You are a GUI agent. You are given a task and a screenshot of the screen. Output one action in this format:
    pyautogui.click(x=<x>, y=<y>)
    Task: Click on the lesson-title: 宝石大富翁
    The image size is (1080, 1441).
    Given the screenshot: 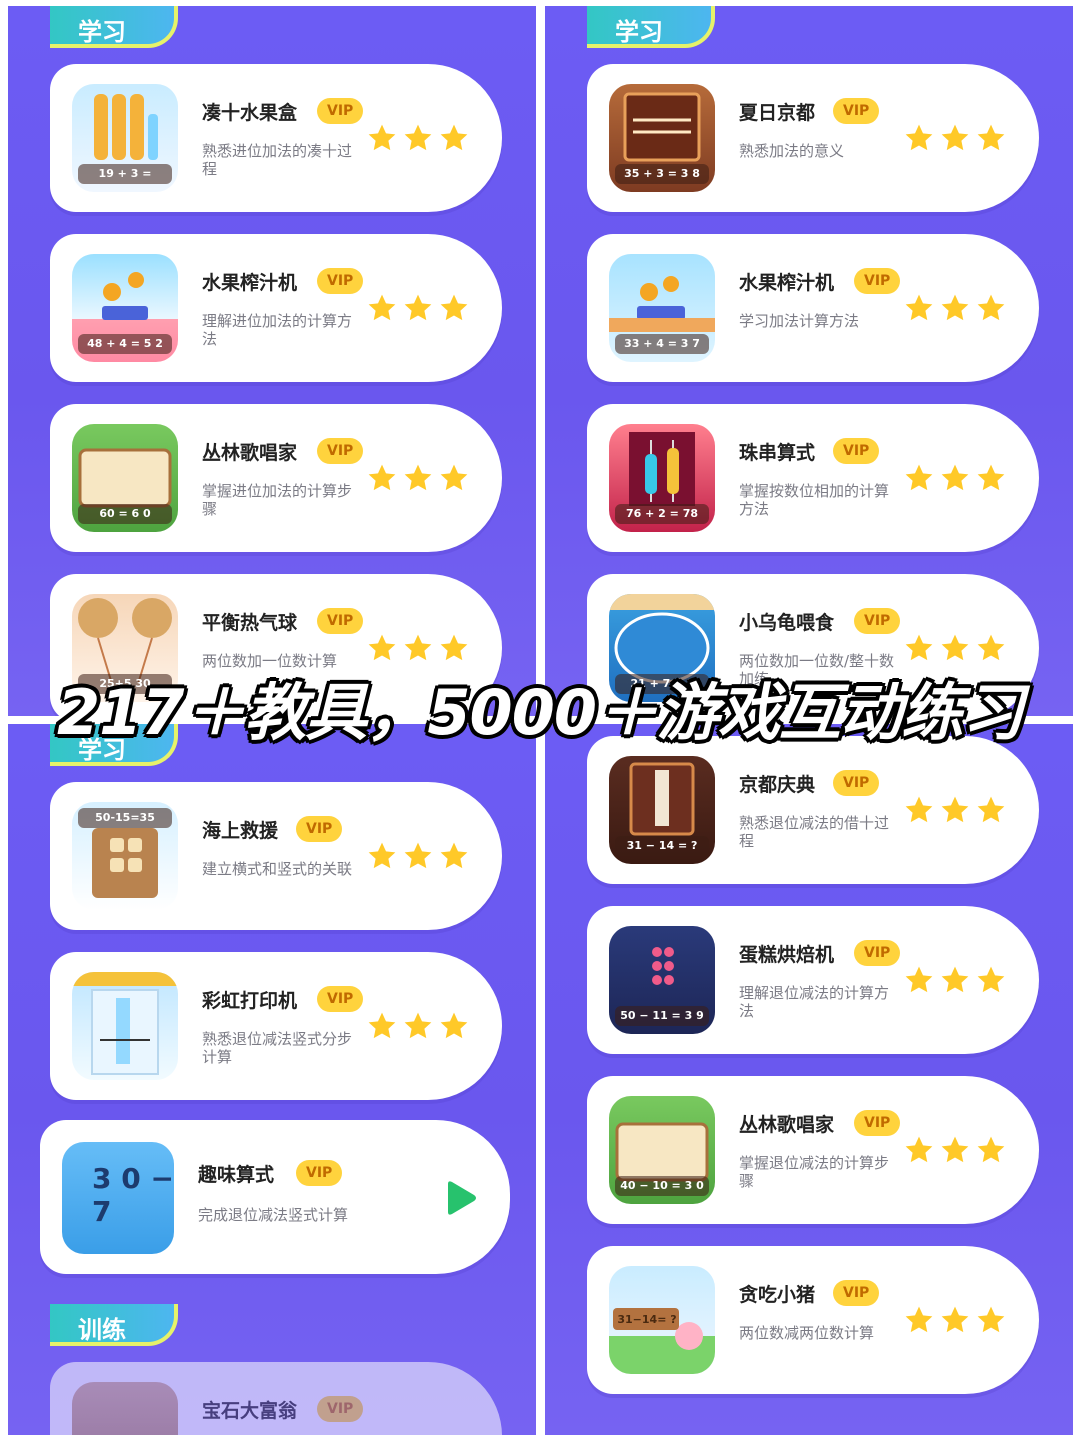 What is the action you would take?
    pyautogui.click(x=250, y=1411)
    